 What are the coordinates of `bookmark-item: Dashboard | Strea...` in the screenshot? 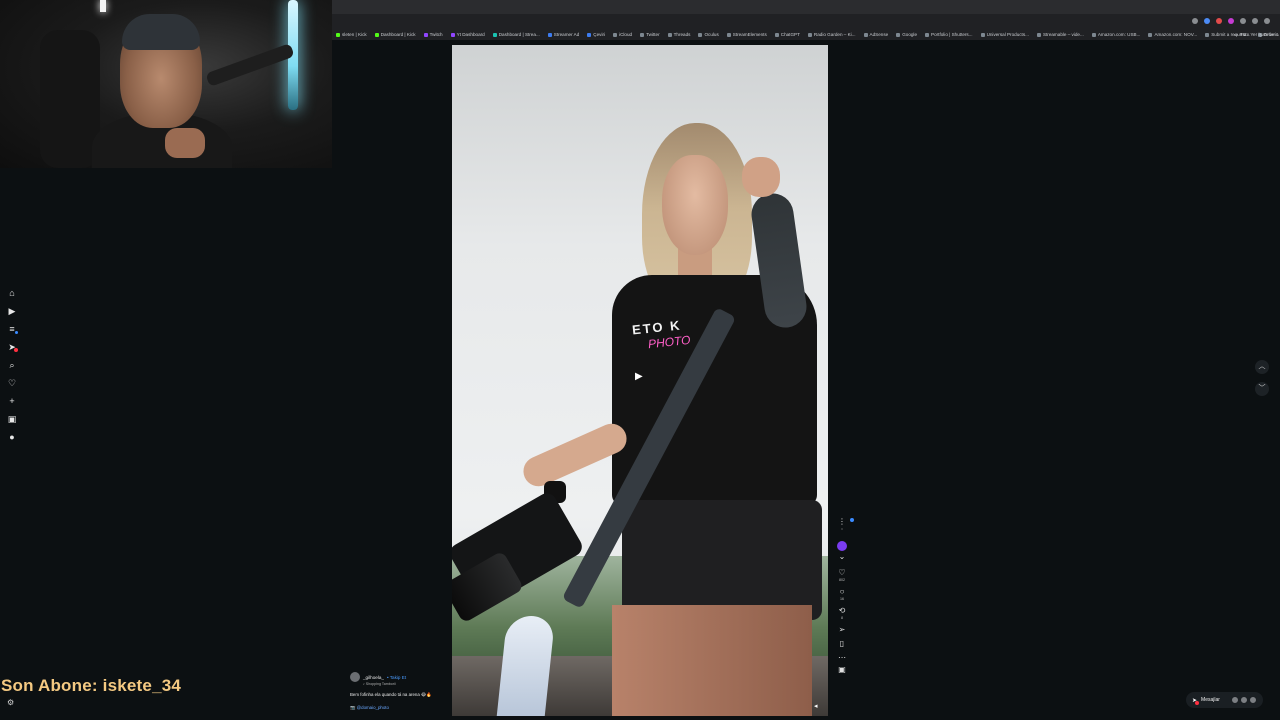 It's located at (517, 34).